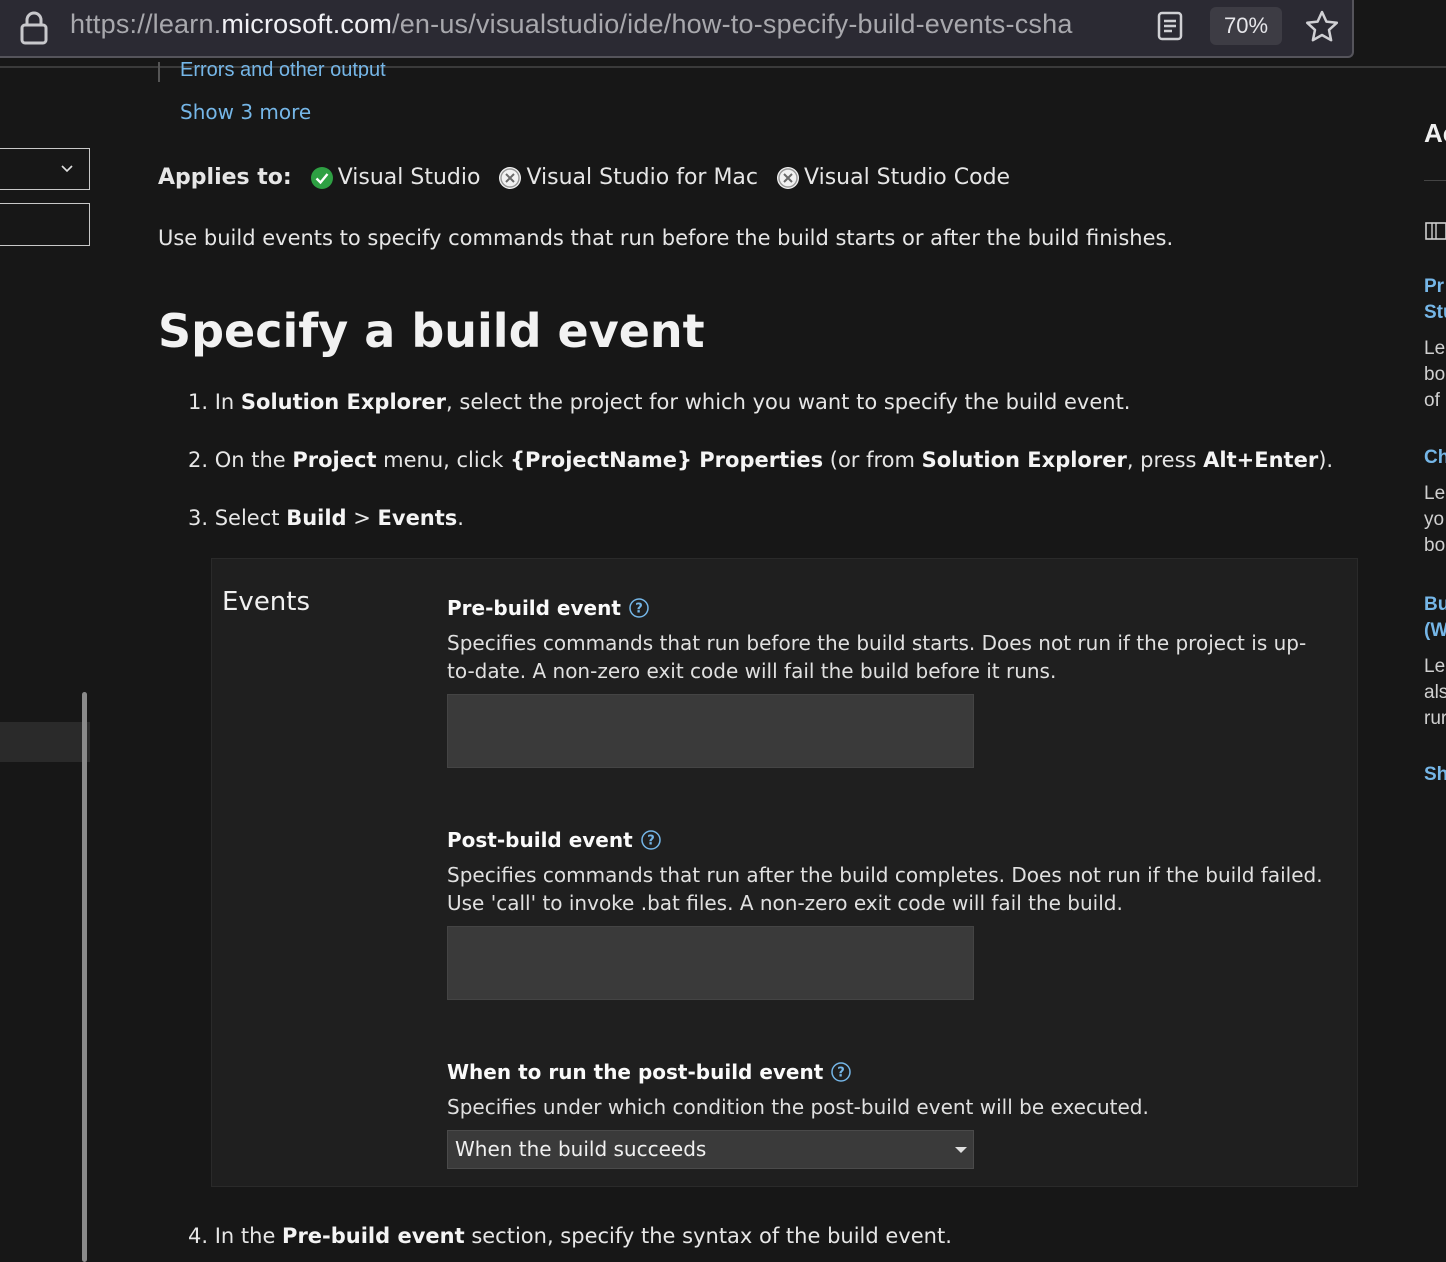  I want to click on dropdown-caret-icon, so click(961, 1150).